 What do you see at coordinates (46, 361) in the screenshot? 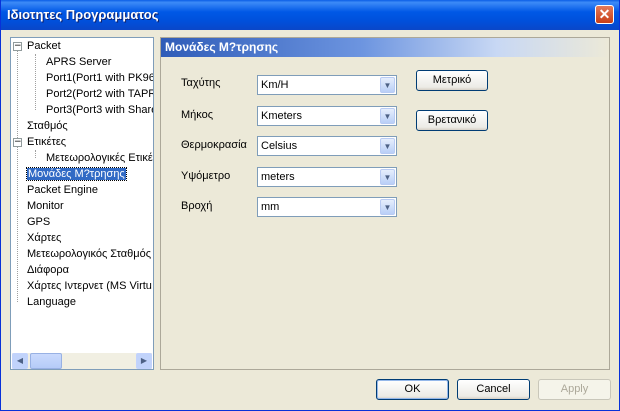
I see `scrollbar-thumb` at bounding box center [46, 361].